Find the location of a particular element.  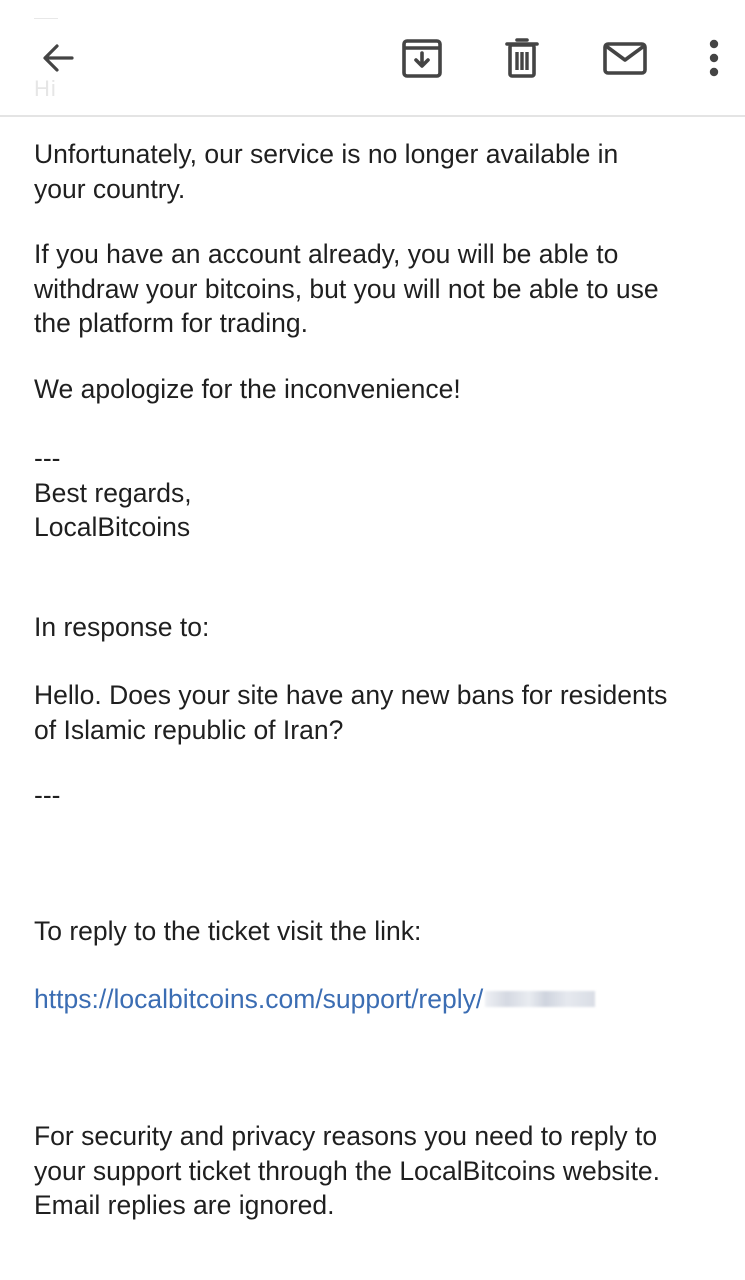

redacted-ticket-id is located at coordinates (540, 999).